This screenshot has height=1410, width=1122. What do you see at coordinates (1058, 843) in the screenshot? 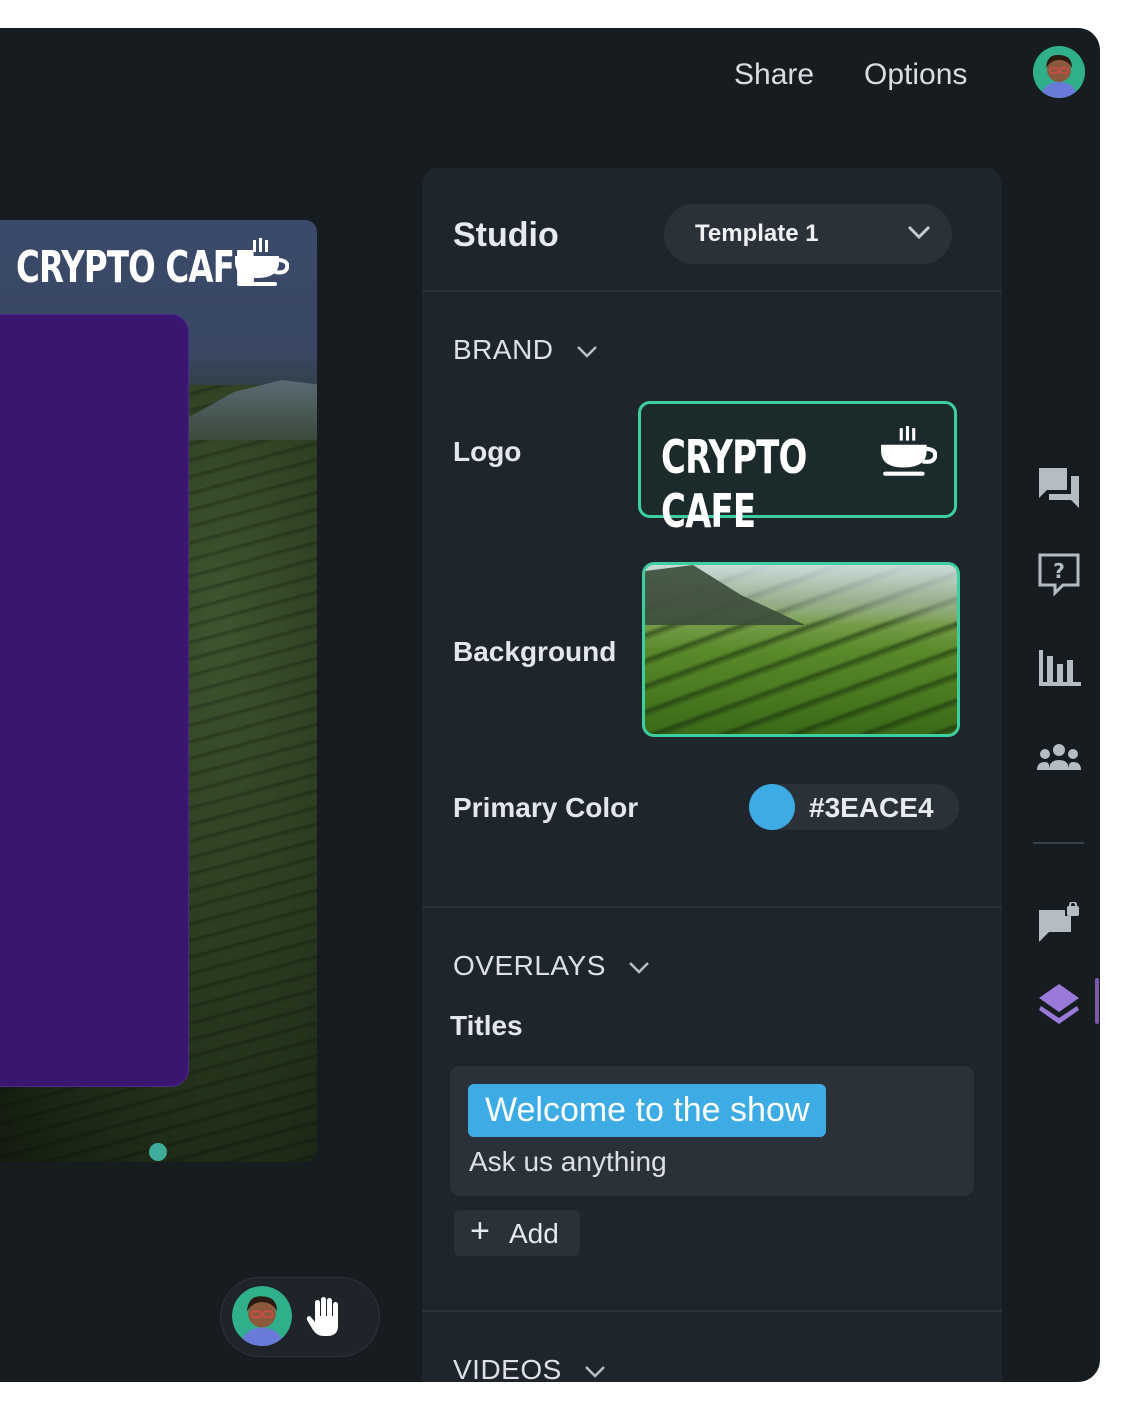
I see `rail-divider` at bounding box center [1058, 843].